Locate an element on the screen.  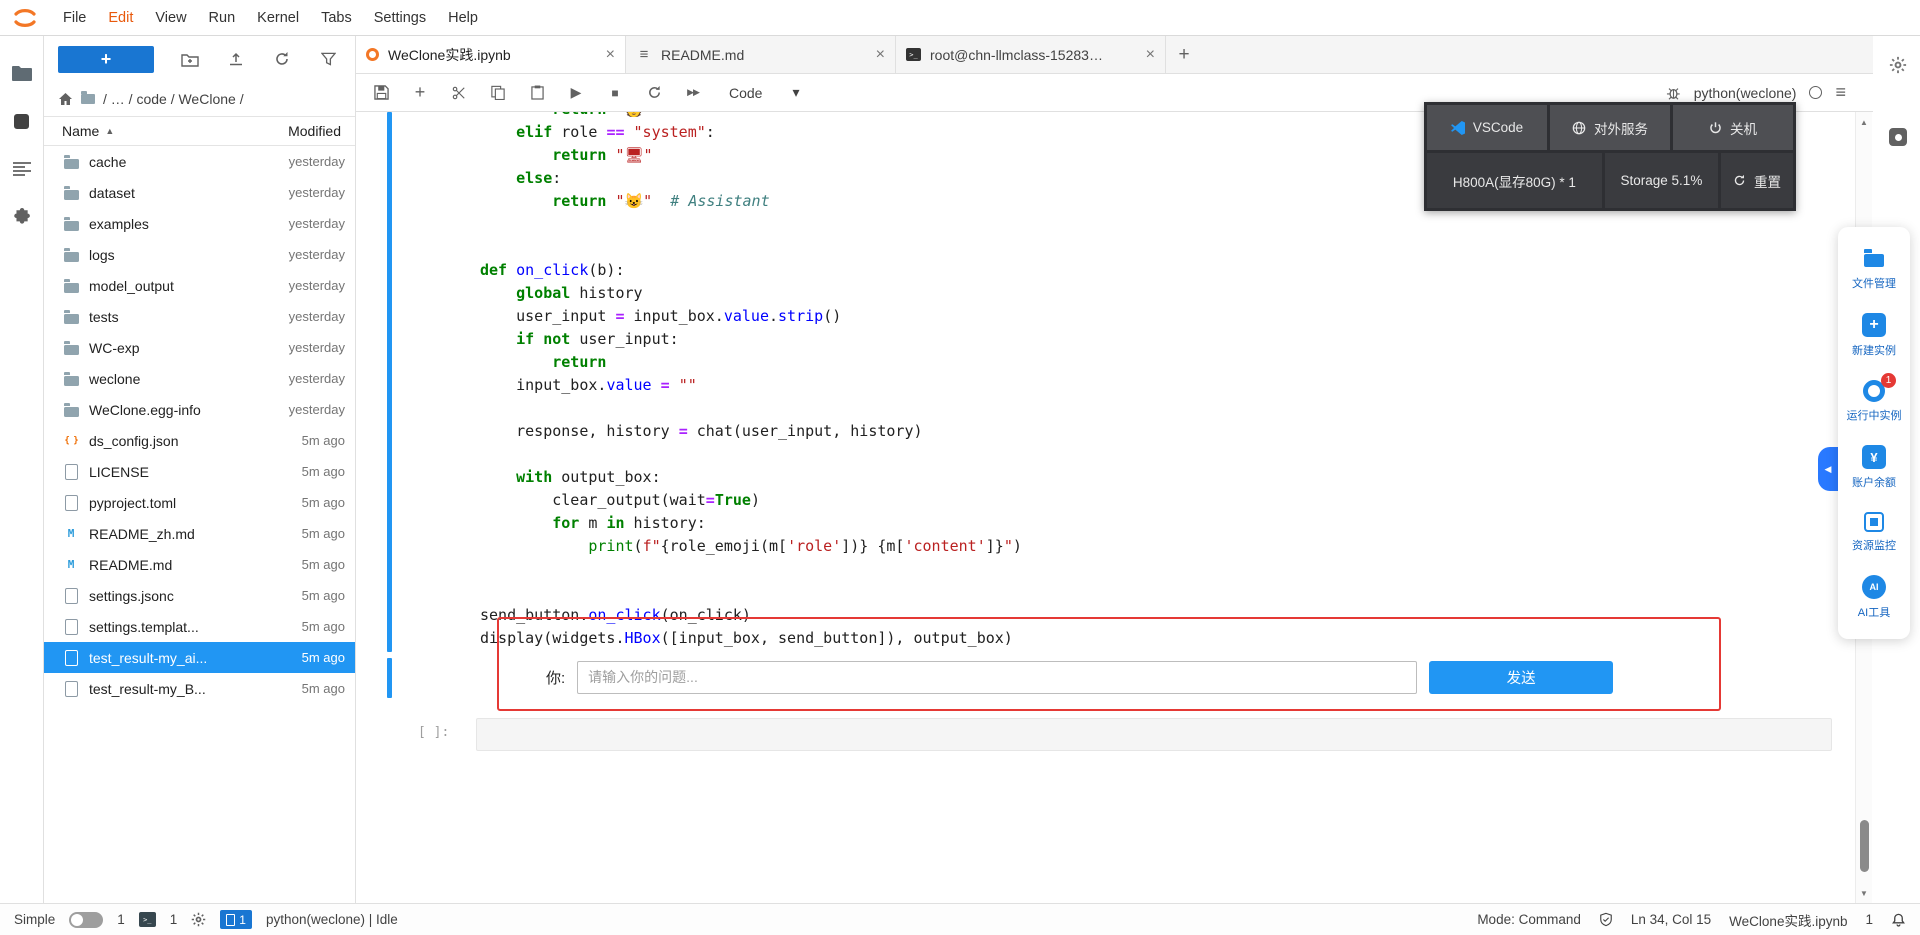
simple-mode-toggle is located at coordinates (86, 919).